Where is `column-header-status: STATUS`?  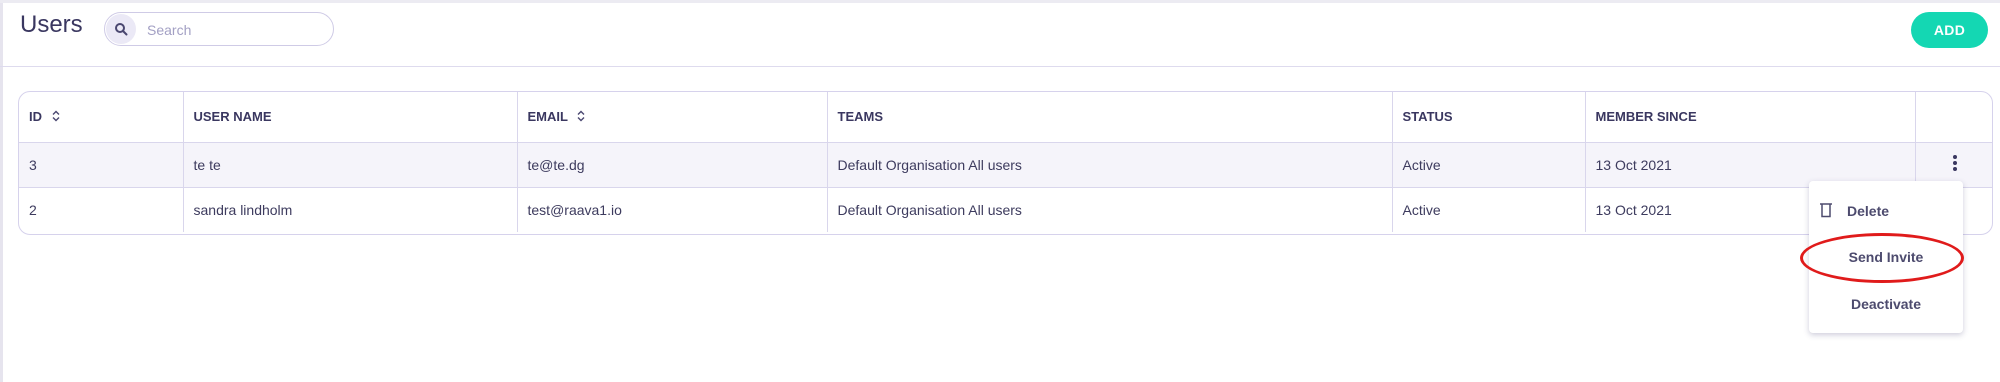 column-header-status: STATUS is located at coordinates (1489, 117).